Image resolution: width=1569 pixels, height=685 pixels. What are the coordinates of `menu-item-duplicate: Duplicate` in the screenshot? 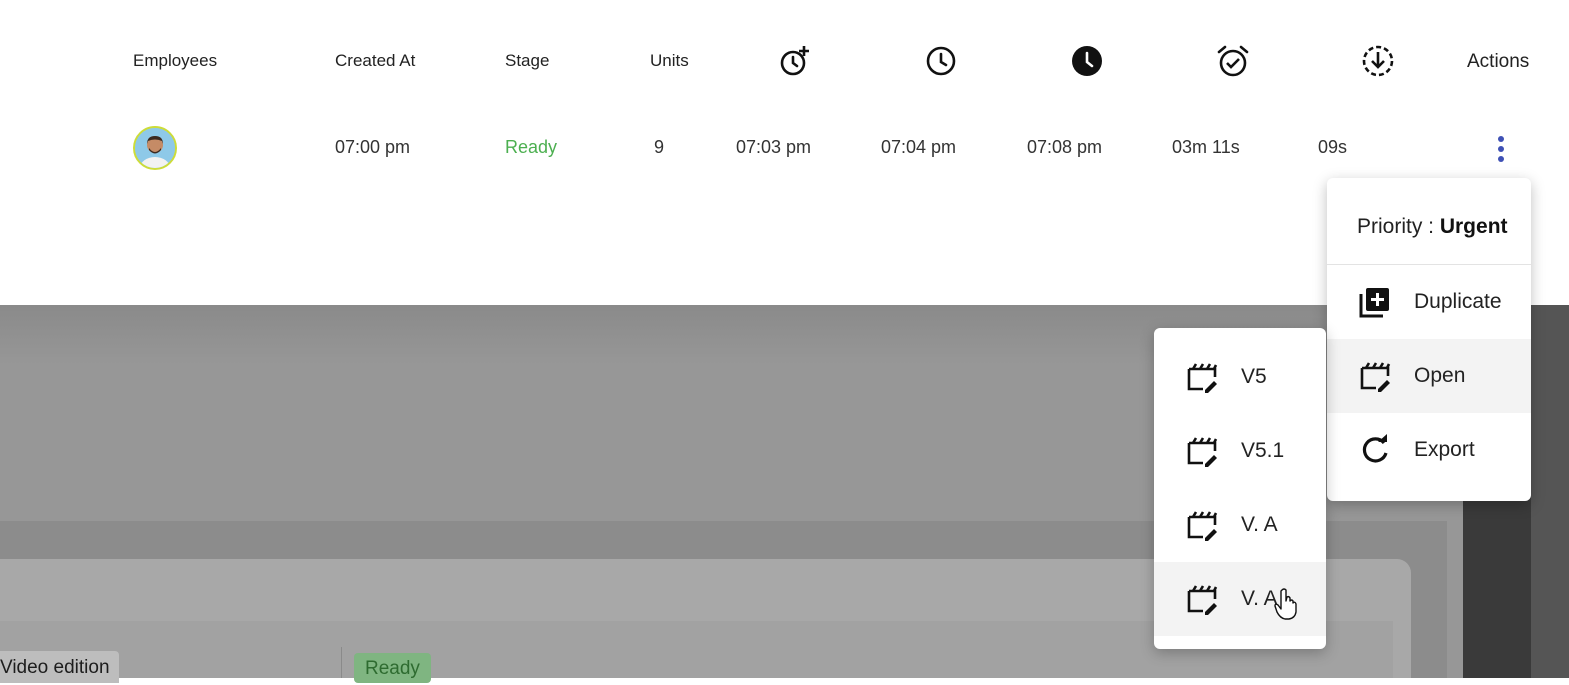 It's located at (1429, 302).